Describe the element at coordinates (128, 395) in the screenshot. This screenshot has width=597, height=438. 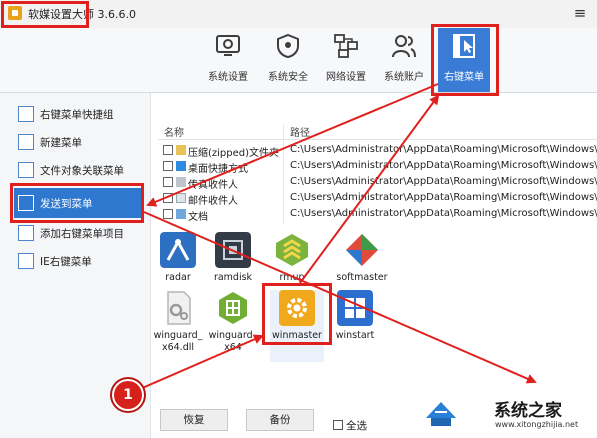
I see `step-number-badge: 1` at that location.